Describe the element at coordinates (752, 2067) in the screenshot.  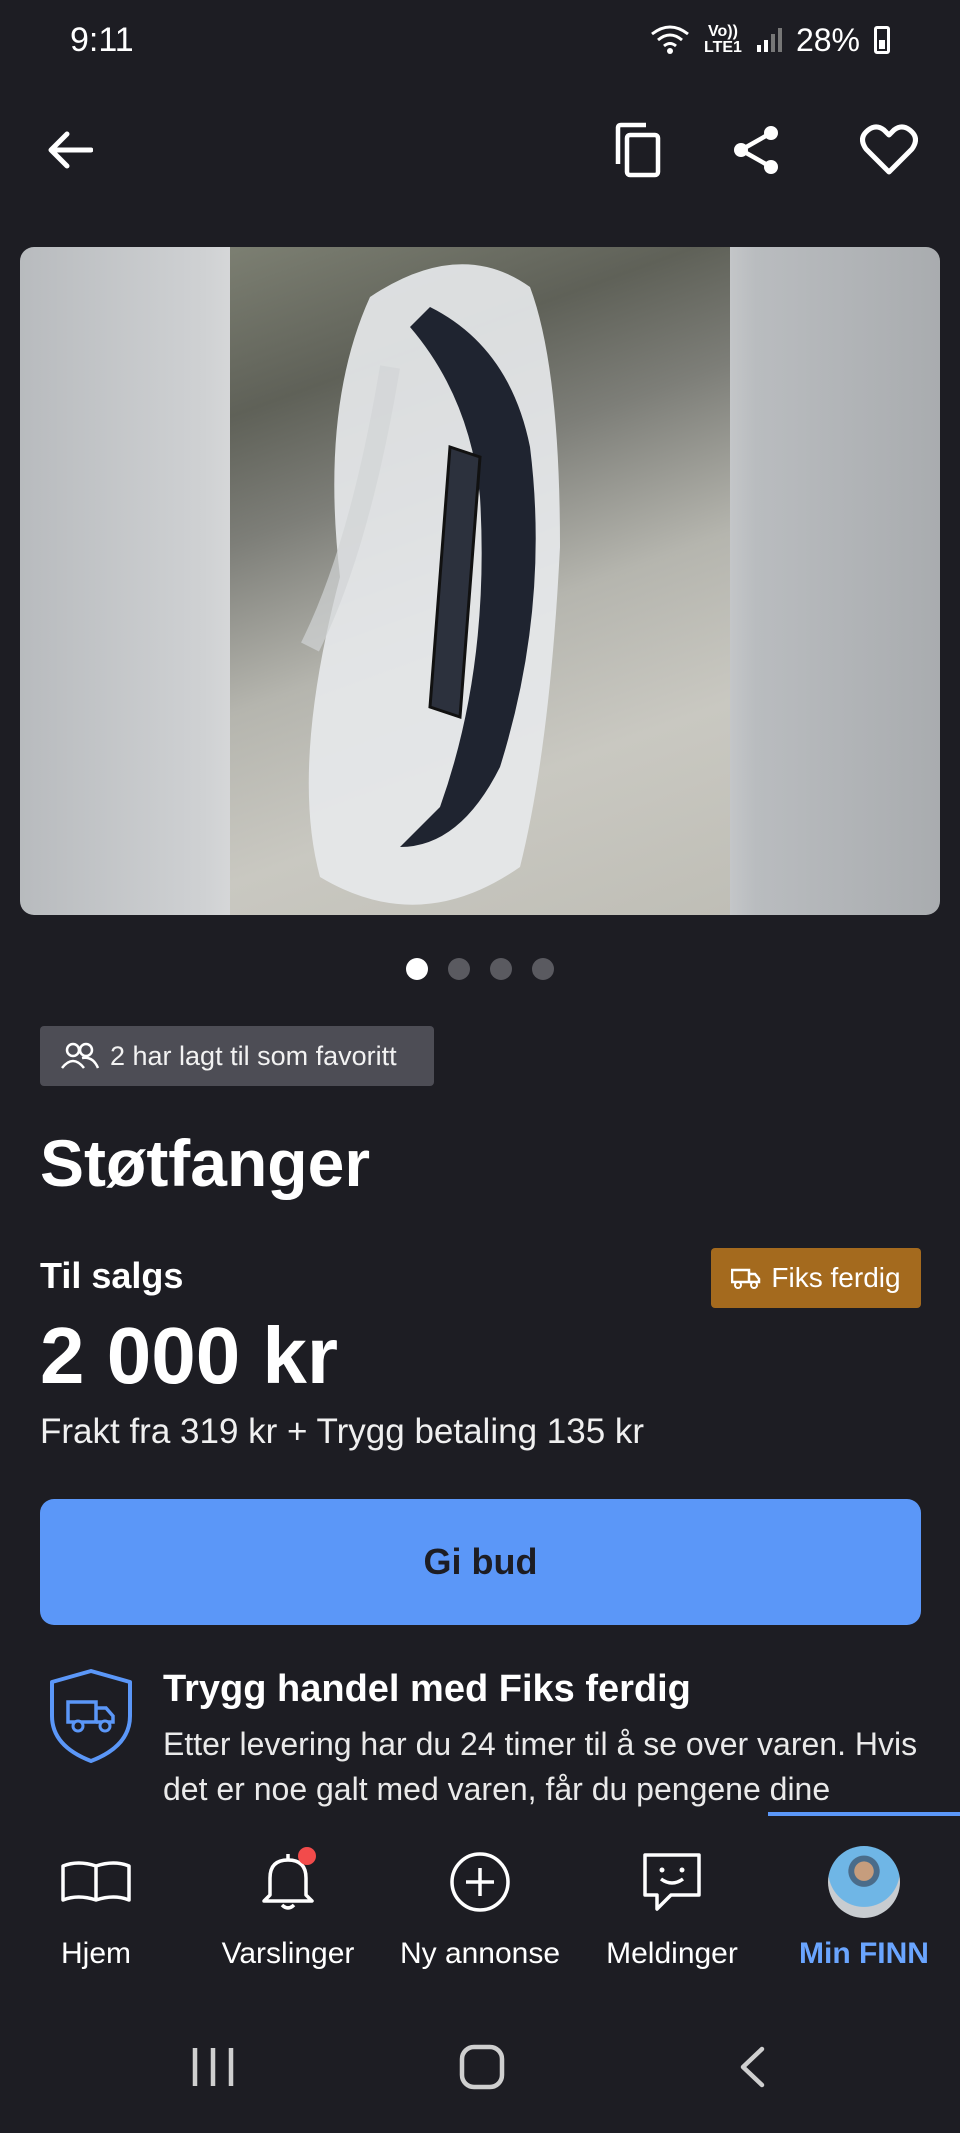
I see `back-nav-icon` at that location.